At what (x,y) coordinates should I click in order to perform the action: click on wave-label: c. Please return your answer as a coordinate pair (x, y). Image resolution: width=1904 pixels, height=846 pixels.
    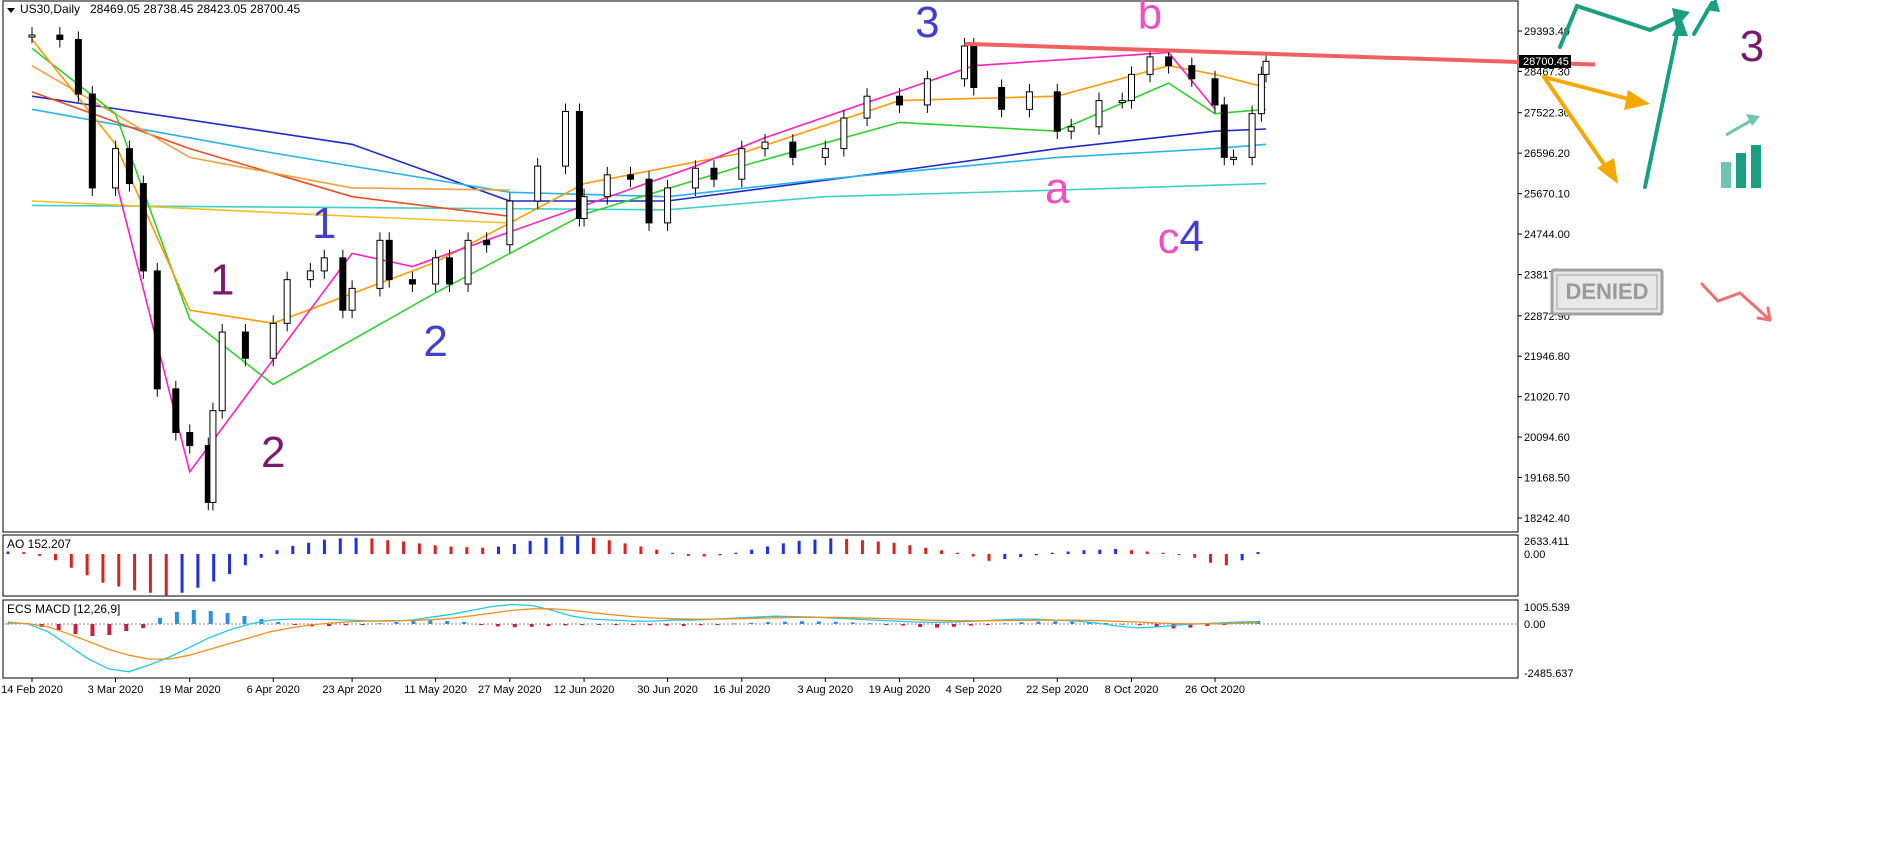
    Looking at the image, I should click on (1169, 238).